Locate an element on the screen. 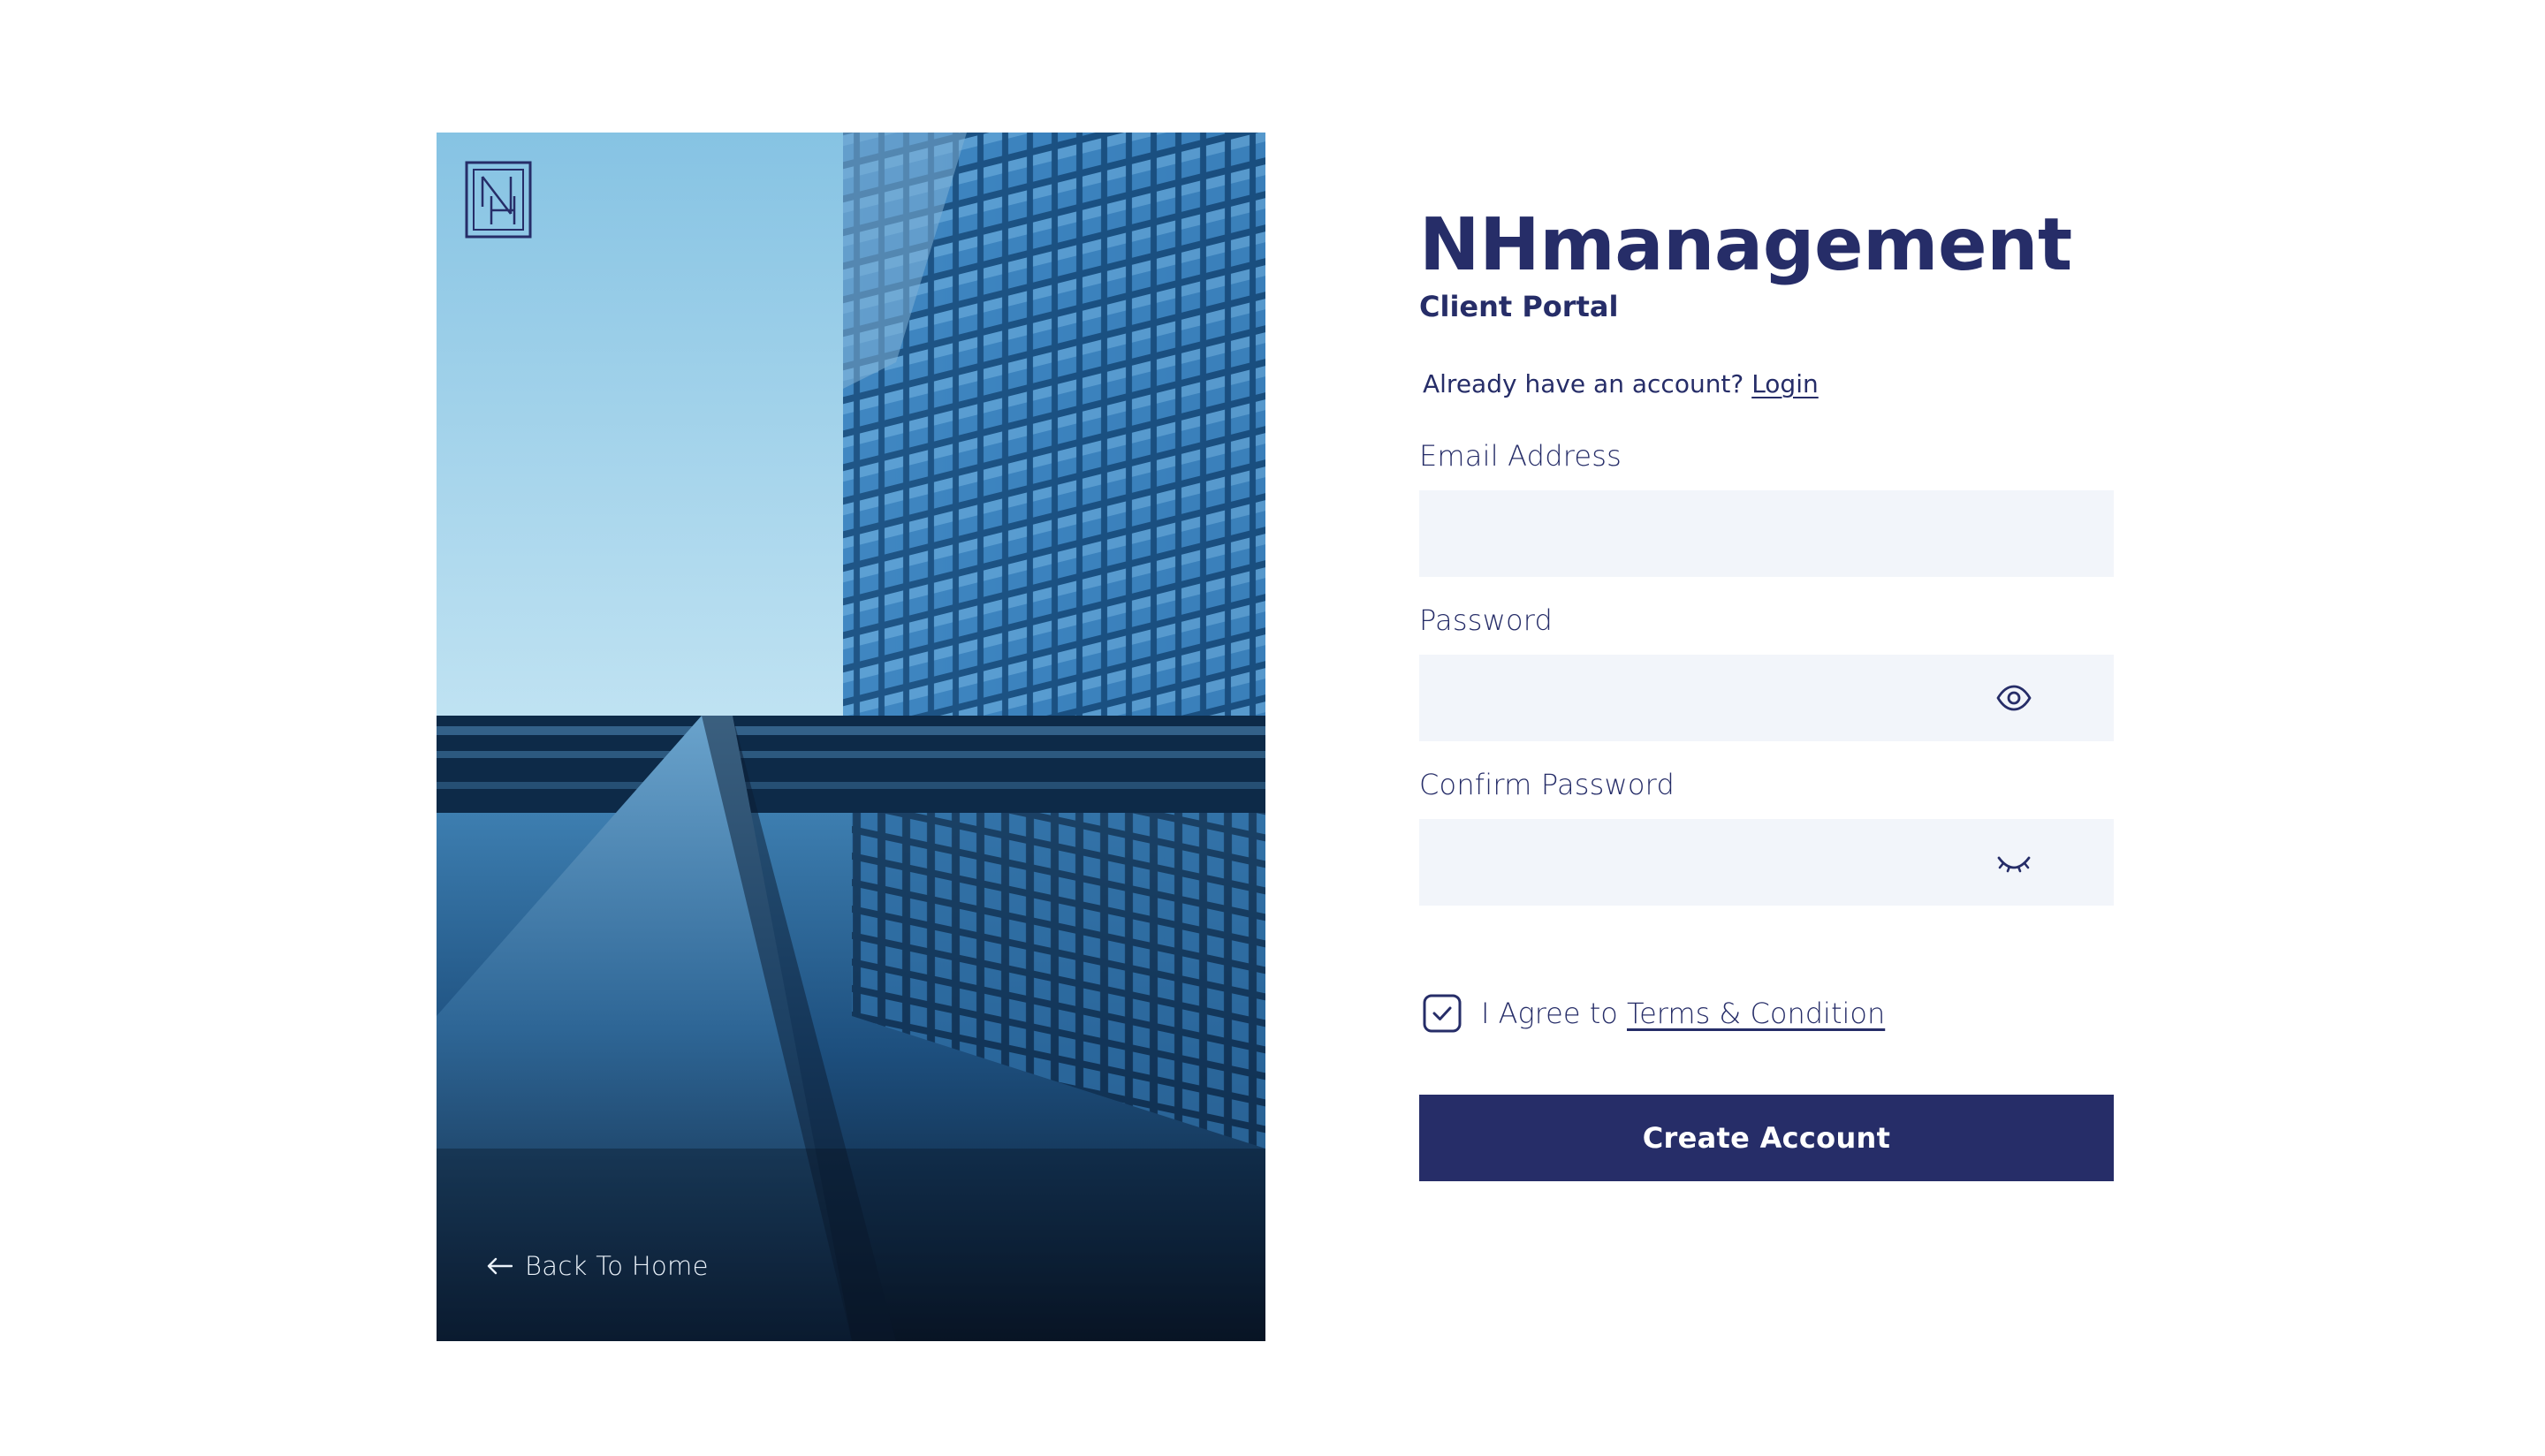 This screenshot has height=1456, width=2545. brand-title: NHmanagement is located at coordinates (1745, 245).